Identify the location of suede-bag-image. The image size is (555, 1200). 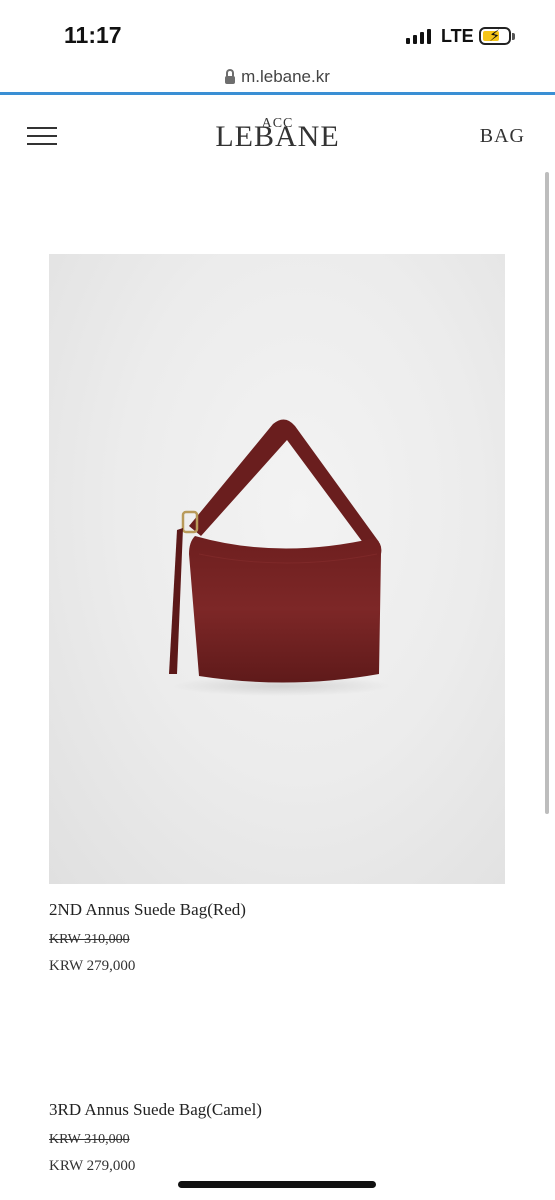
(280, 557).